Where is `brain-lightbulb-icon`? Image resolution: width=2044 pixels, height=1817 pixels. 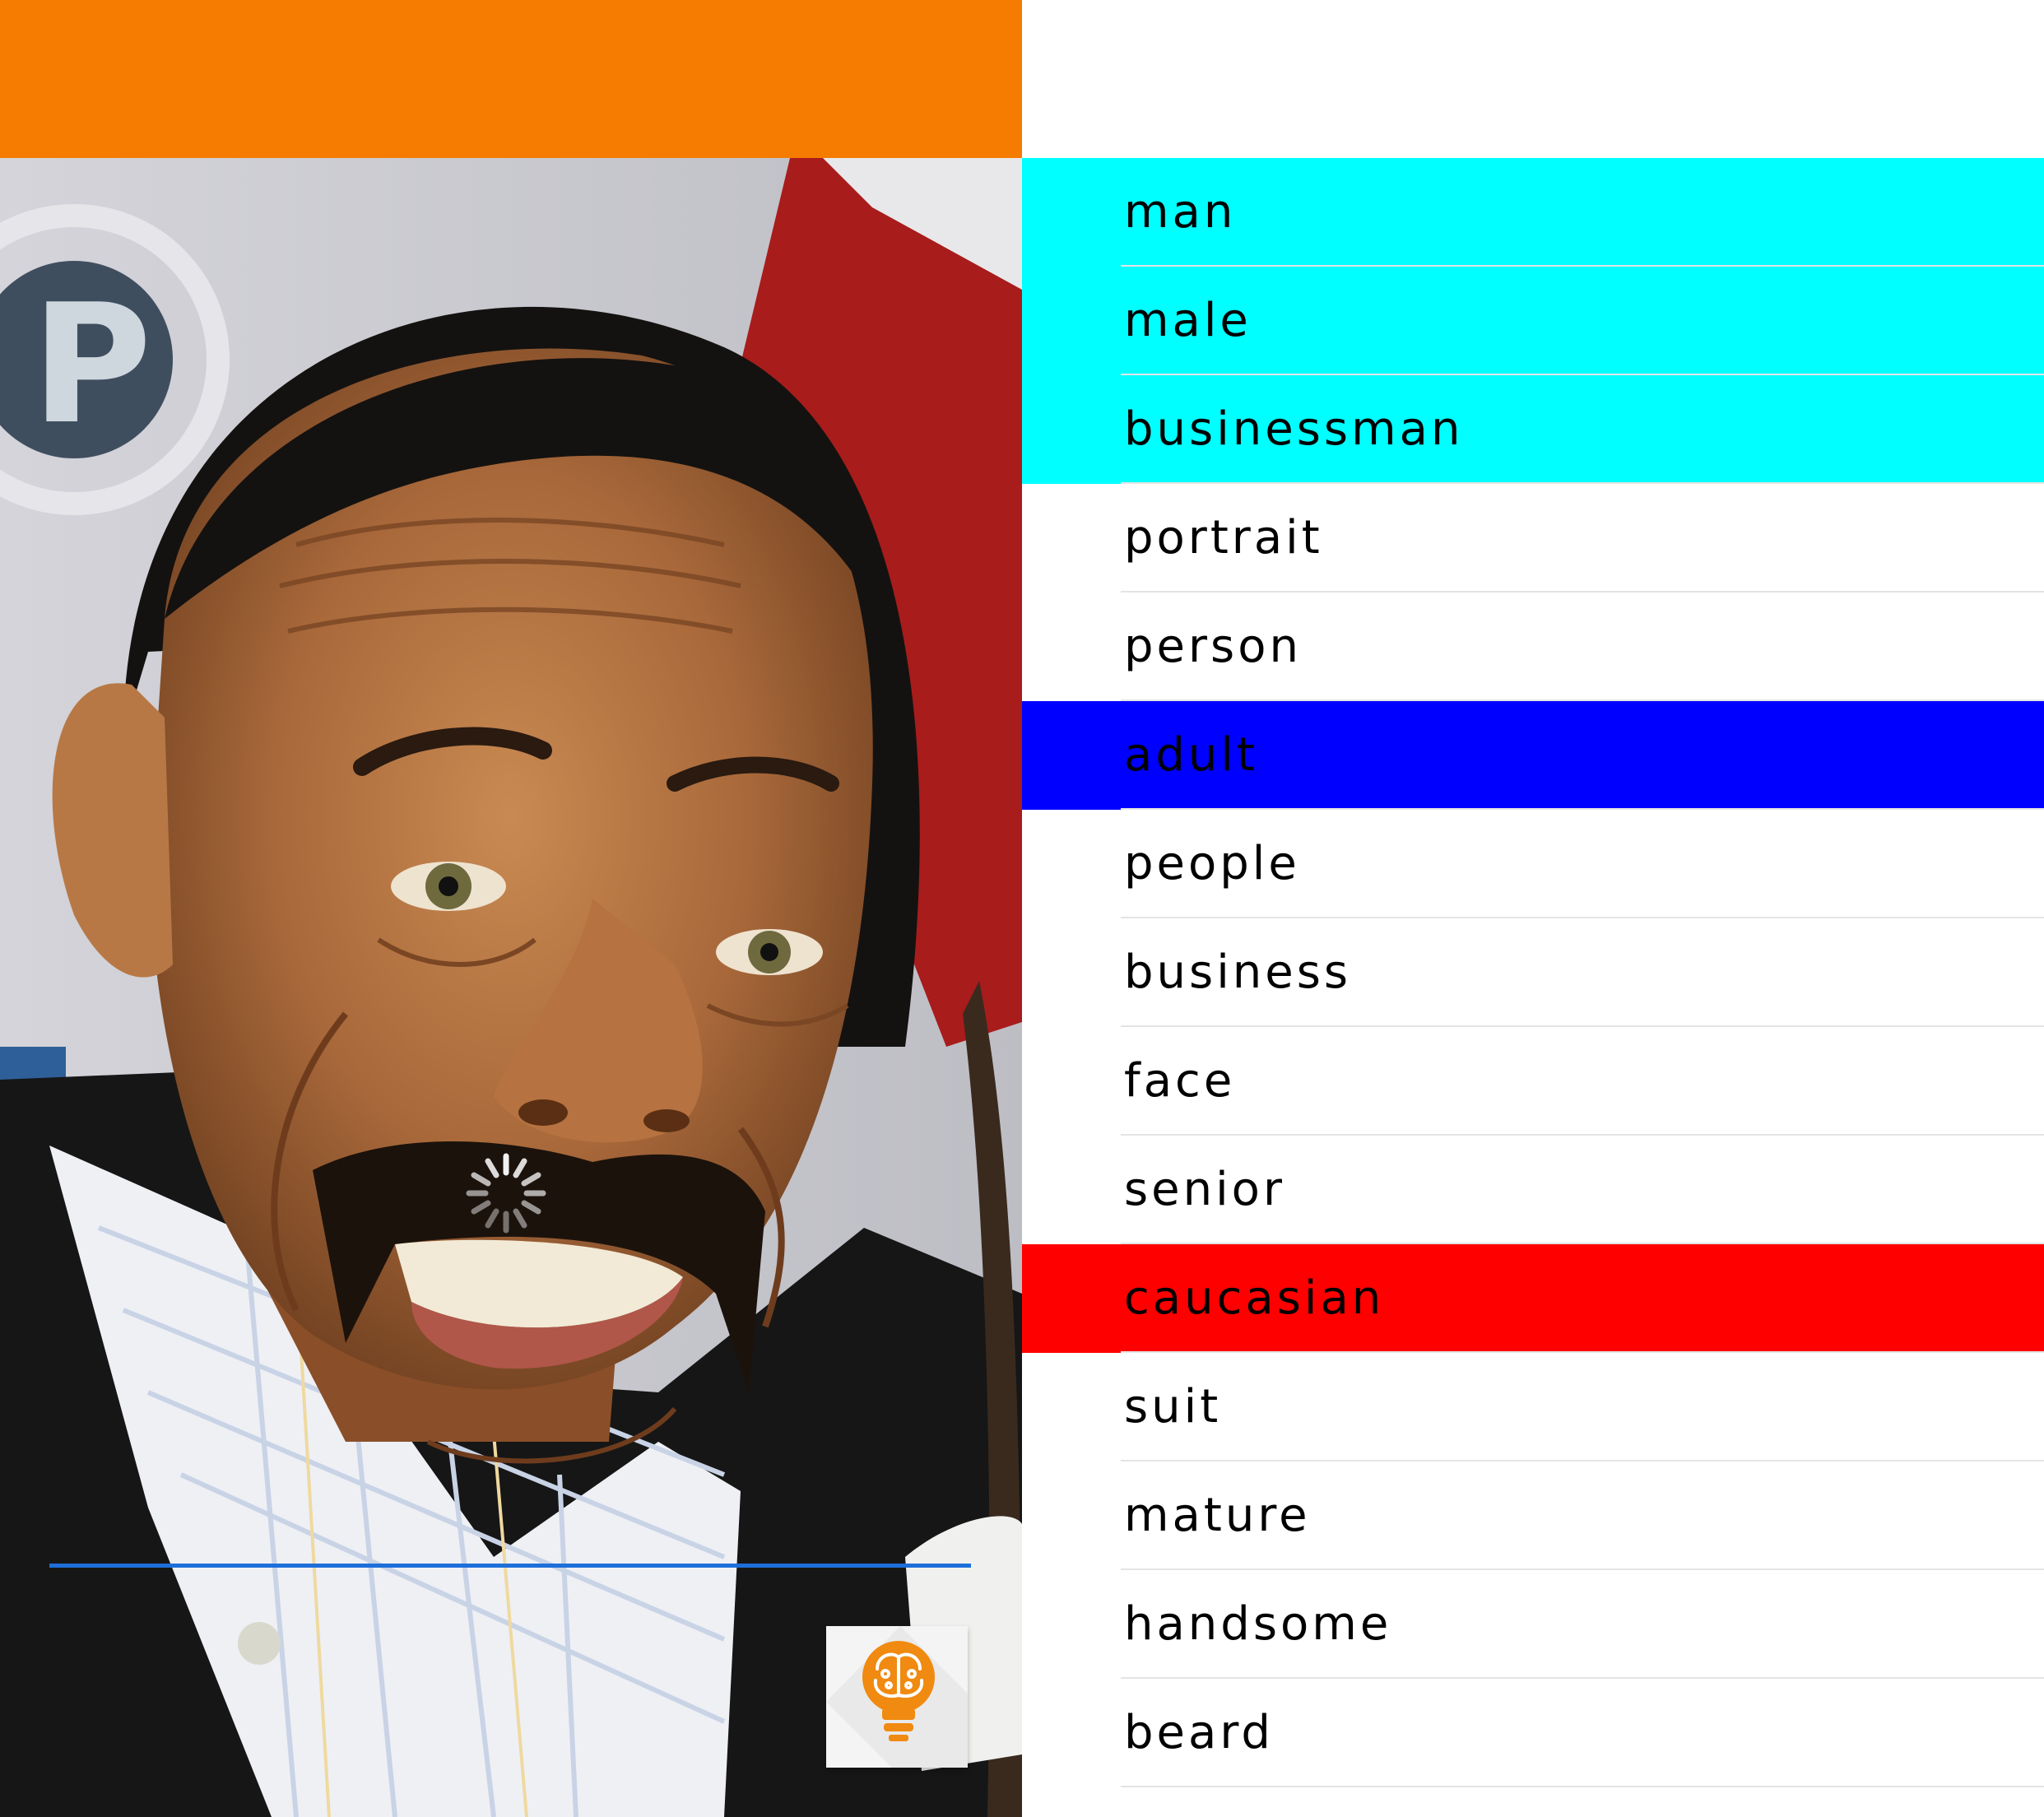
brain-lightbulb-icon is located at coordinates (897, 1697).